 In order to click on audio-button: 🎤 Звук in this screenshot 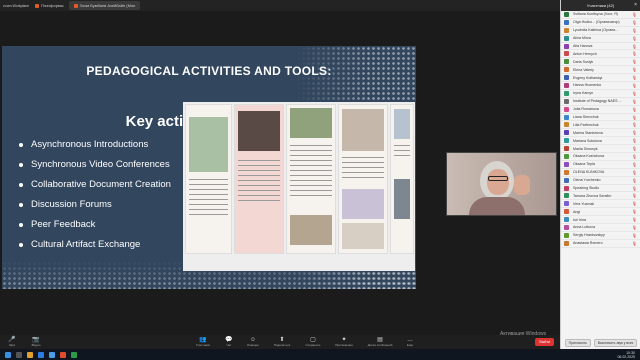, I will do `click(12, 342)`.